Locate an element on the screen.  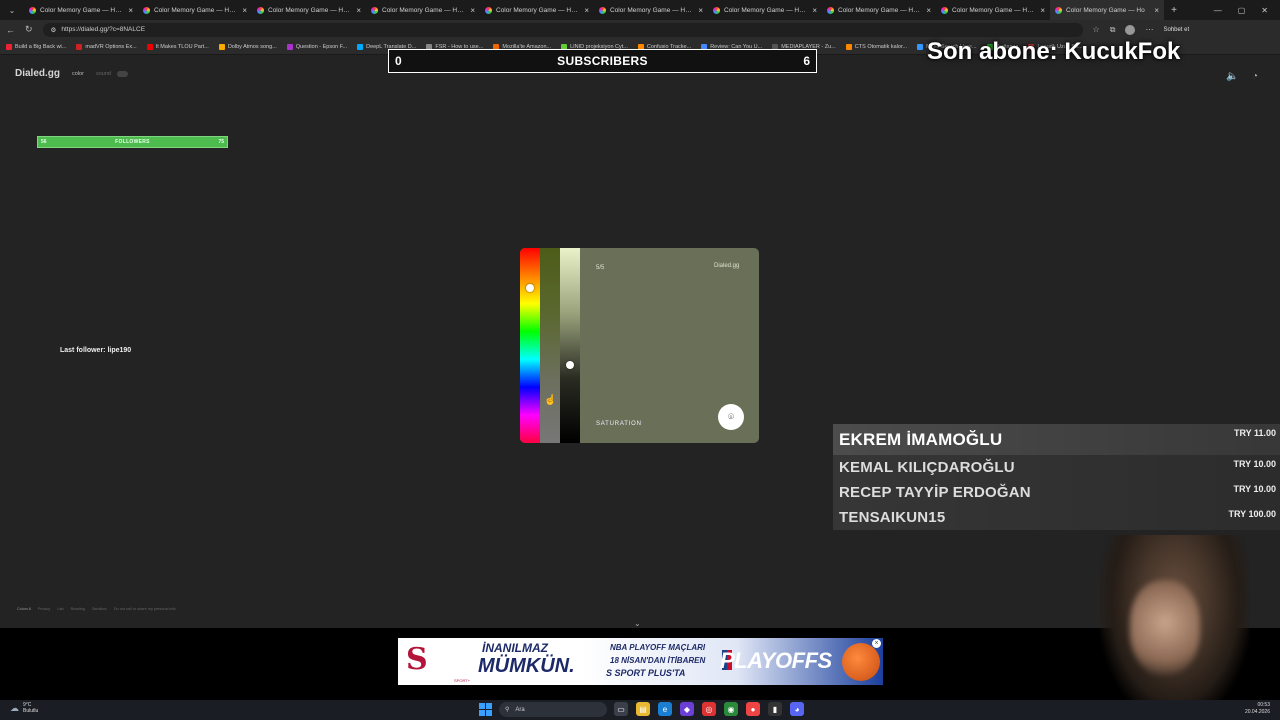
app-red-icon: ◎ is located at coordinates (709, 709).